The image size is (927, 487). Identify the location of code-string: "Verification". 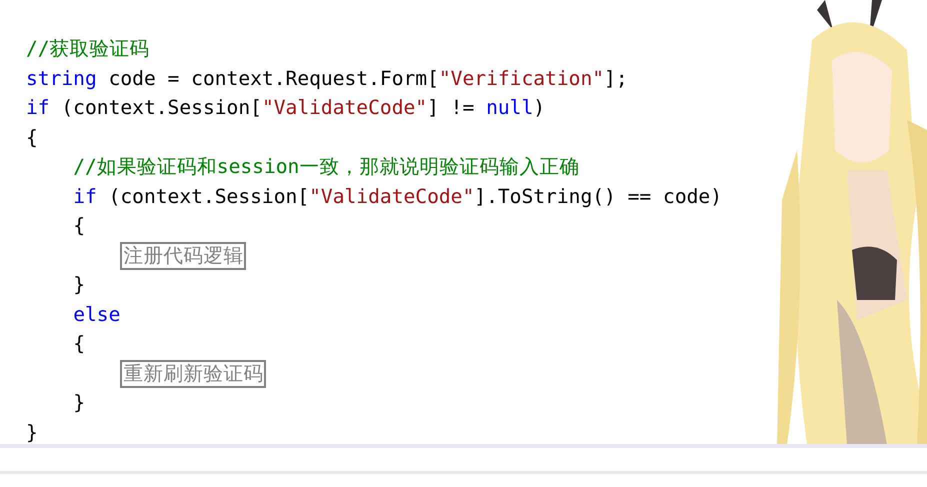
(521, 78).